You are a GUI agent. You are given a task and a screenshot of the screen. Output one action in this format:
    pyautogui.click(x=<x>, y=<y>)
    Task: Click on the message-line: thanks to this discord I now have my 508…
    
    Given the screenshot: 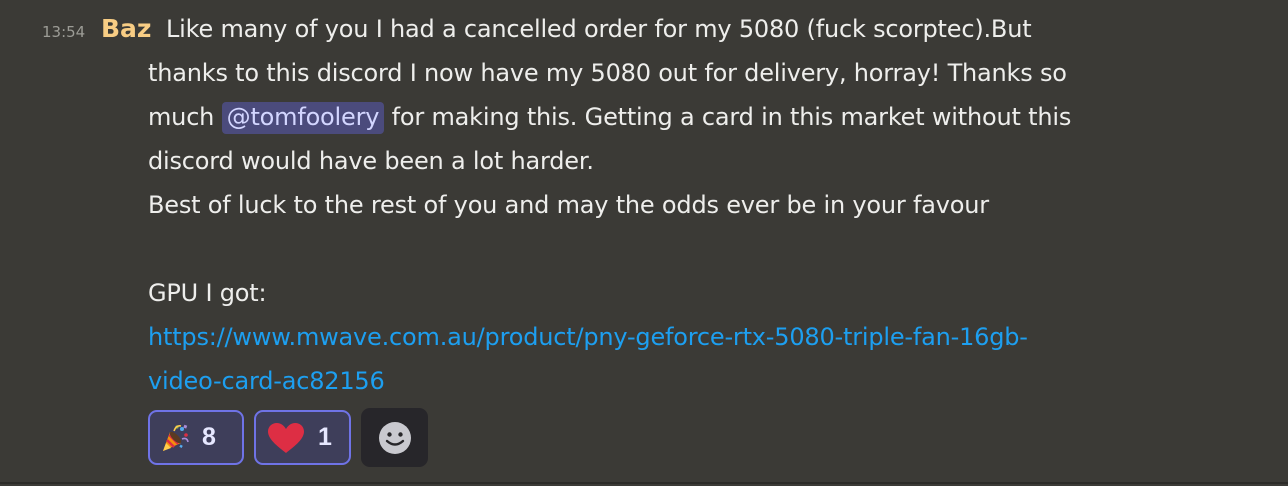 What is the action you would take?
    pyautogui.click(x=698, y=73)
    